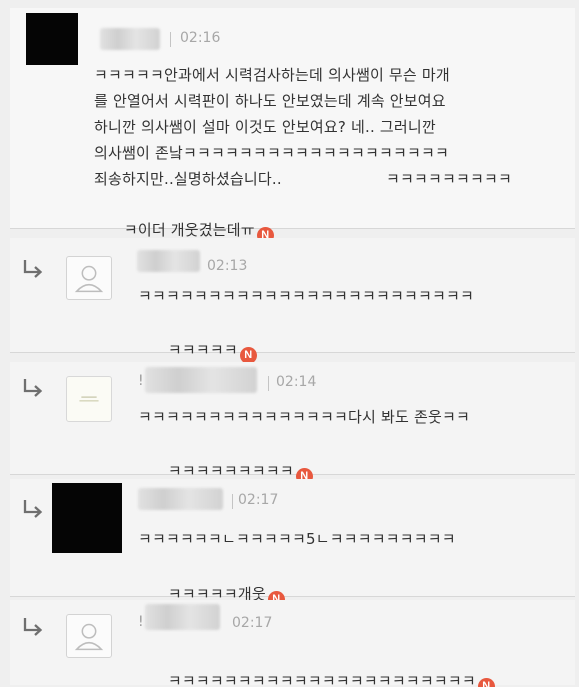 This screenshot has height=687, width=579. What do you see at coordinates (200, 38) in the screenshot?
I see `comment-time: 02:16` at bounding box center [200, 38].